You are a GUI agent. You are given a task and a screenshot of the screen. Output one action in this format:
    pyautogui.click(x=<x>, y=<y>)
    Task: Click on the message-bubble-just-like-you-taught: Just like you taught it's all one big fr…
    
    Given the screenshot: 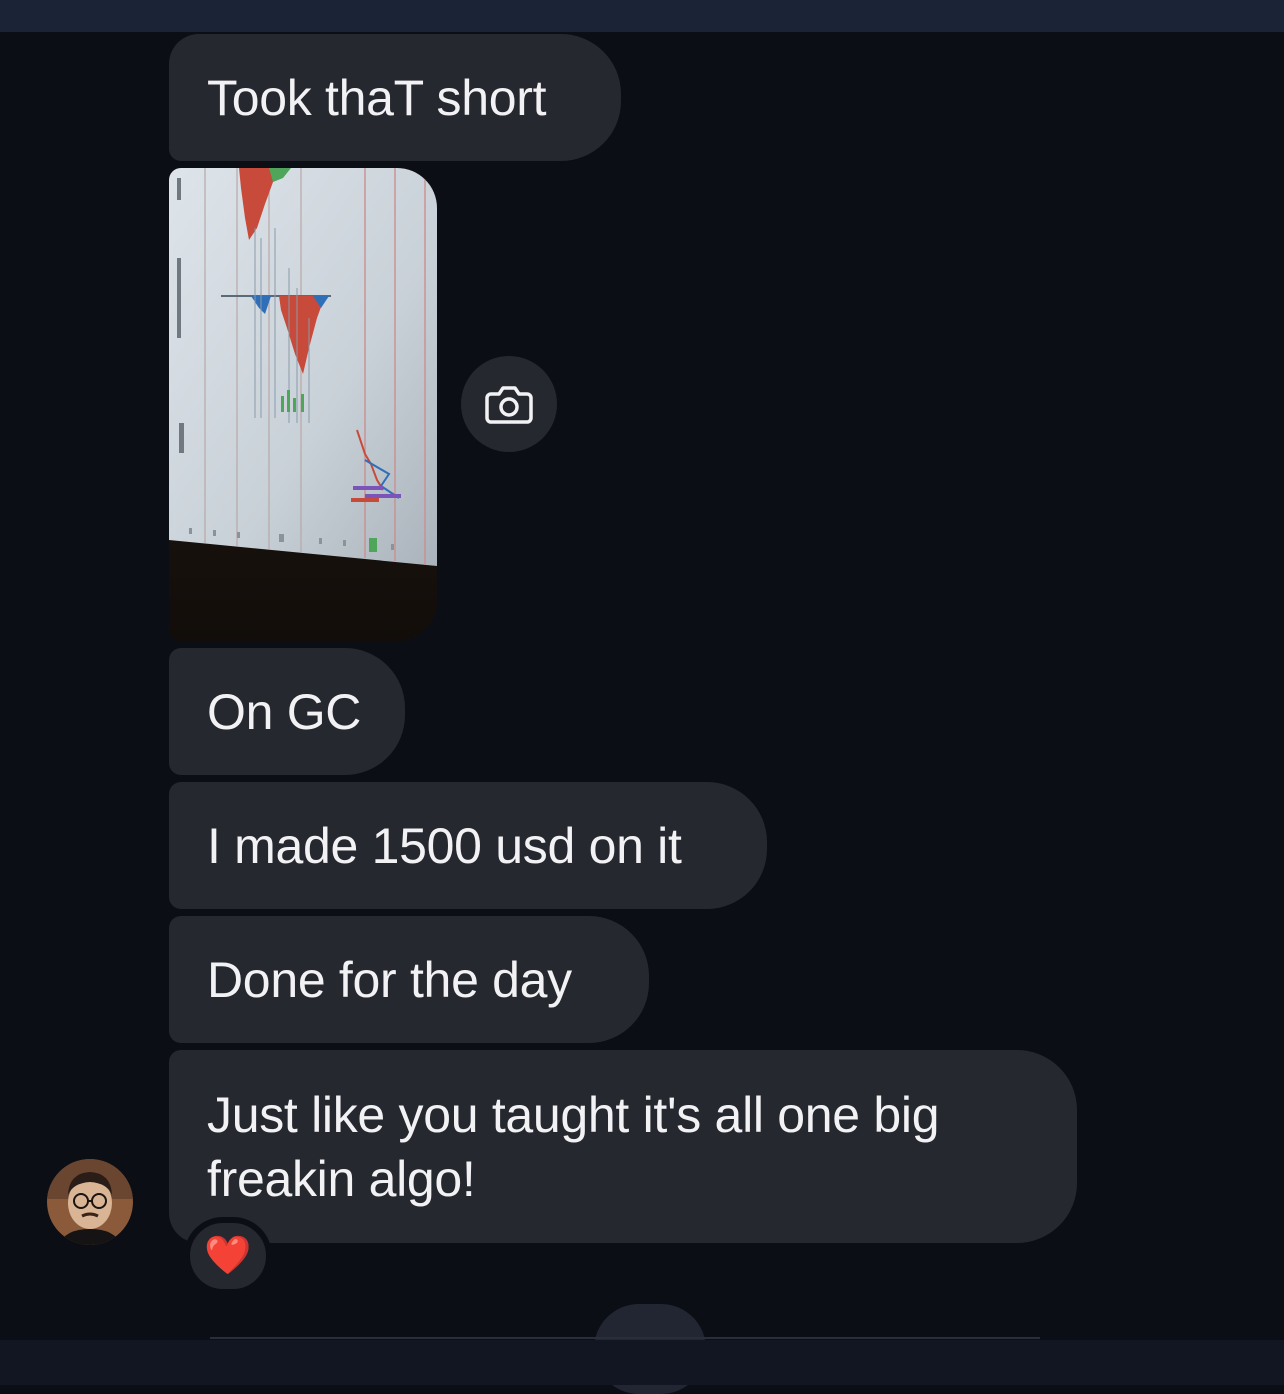 What is the action you would take?
    pyautogui.click(x=623, y=1146)
    